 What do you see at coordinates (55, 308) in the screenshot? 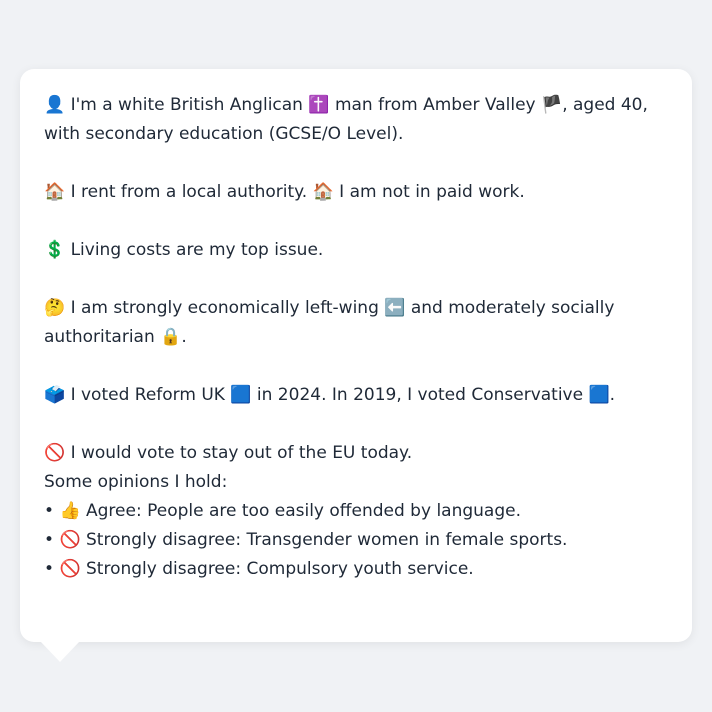
I see `thinking-face-icon: 🤔` at bounding box center [55, 308].